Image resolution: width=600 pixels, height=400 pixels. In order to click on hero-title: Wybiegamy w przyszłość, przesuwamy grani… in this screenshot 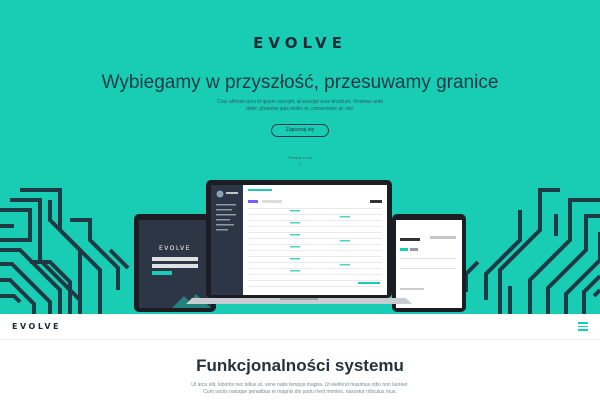, I will do `click(300, 82)`.